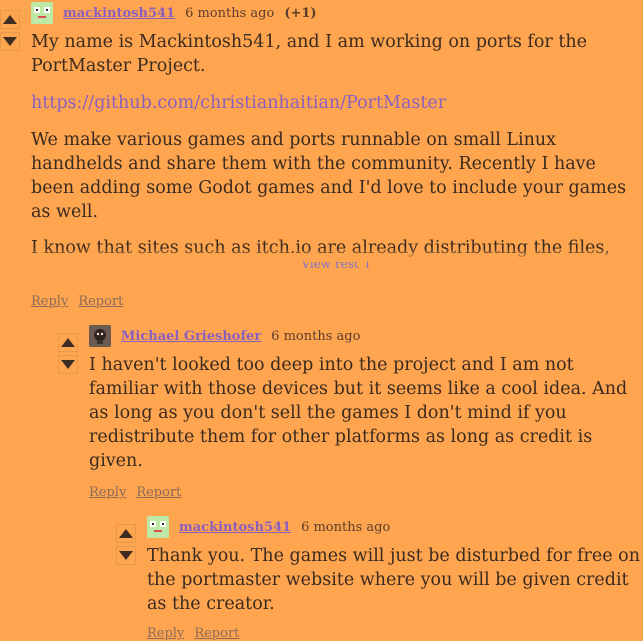 The width and height of the screenshot is (643, 641). Describe the element at coordinates (337, 255) in the screenshot. I see `fade-overlay` at that location.